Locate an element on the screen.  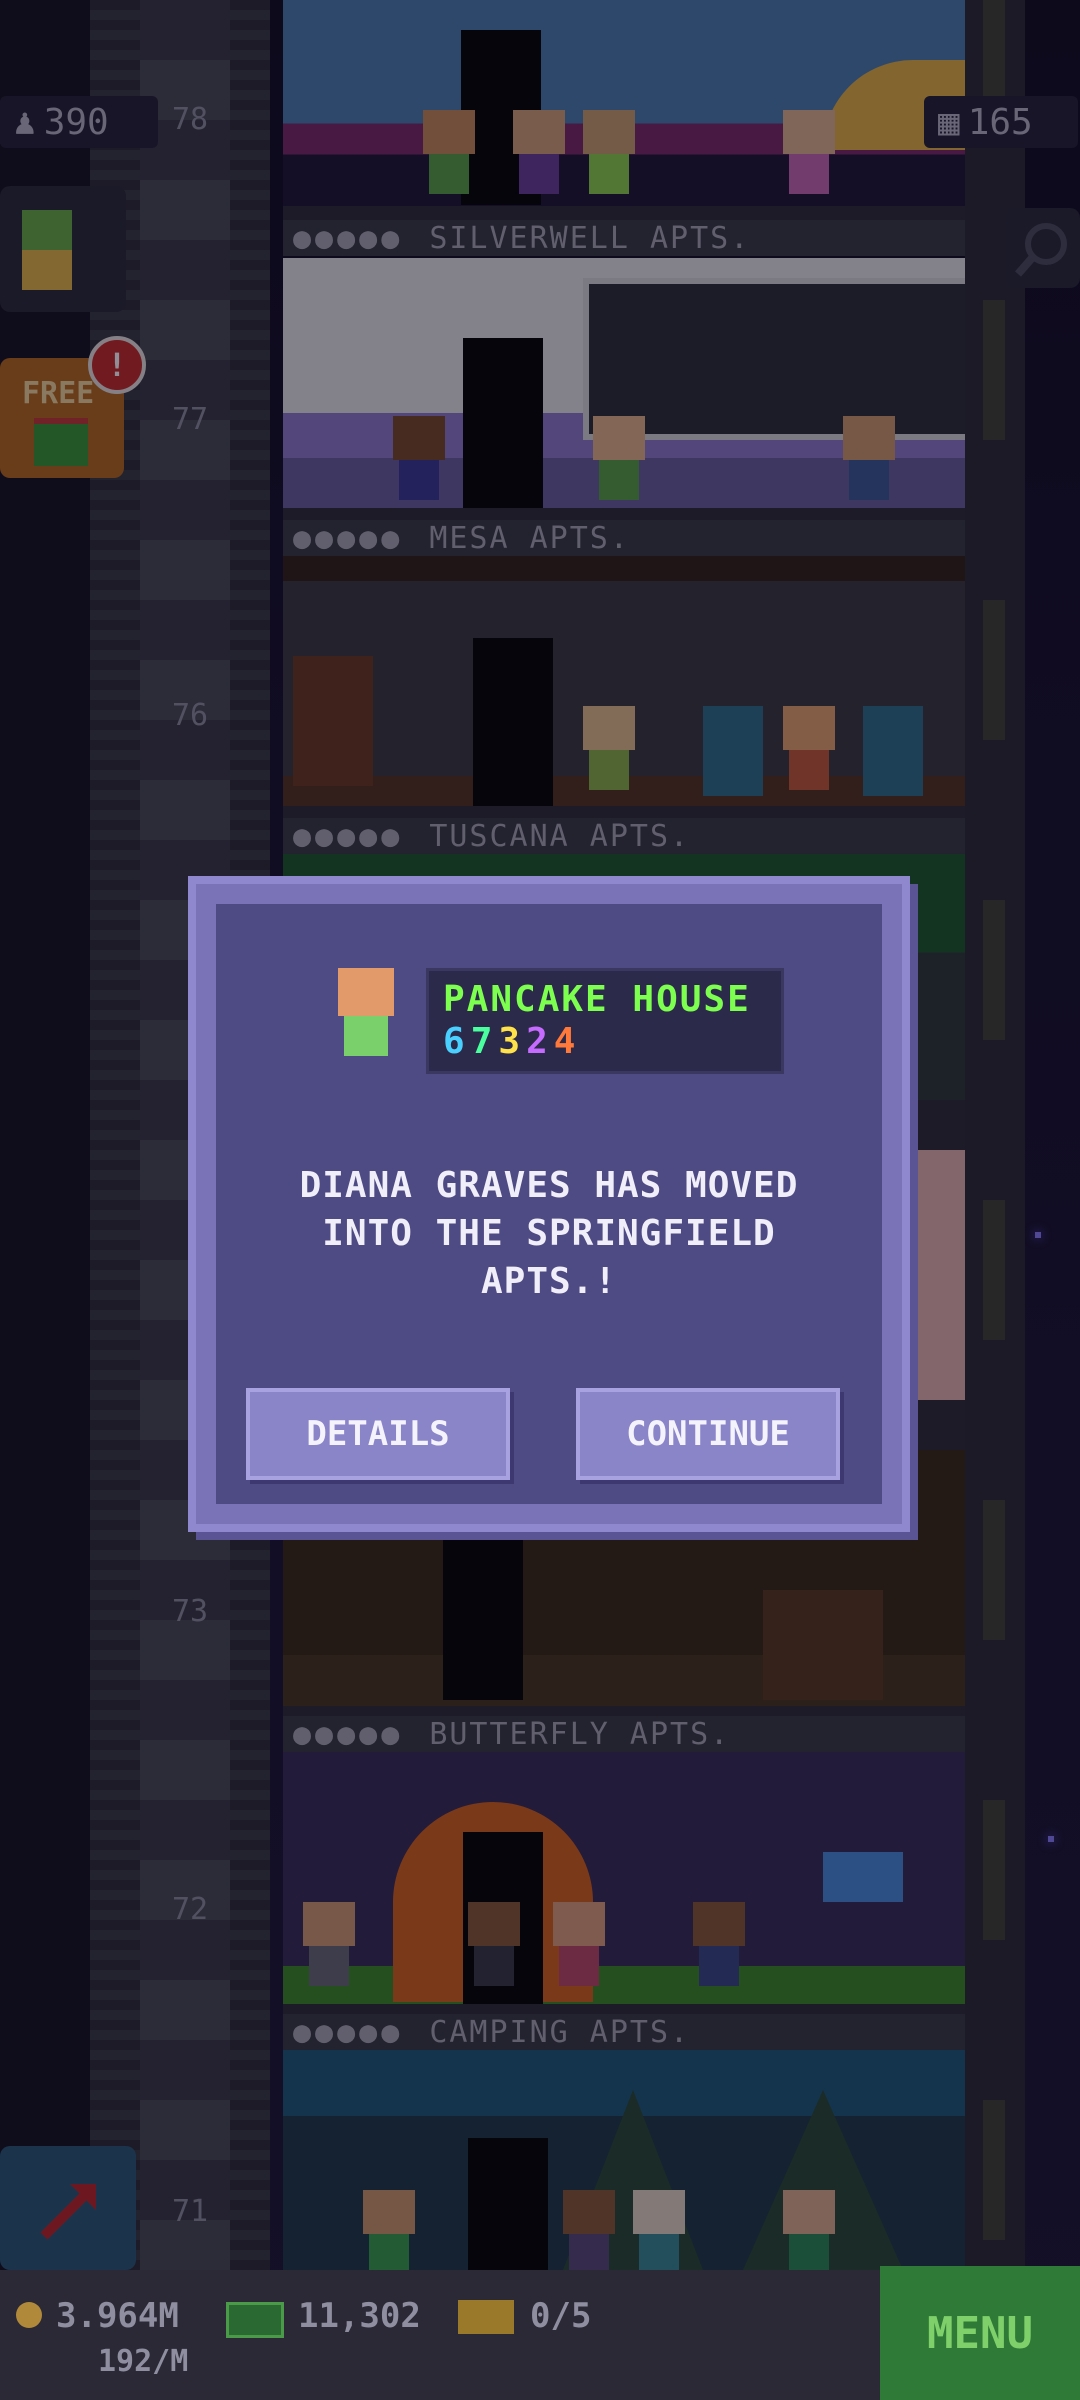
coin-icon is located at coordinates (29, 2315).